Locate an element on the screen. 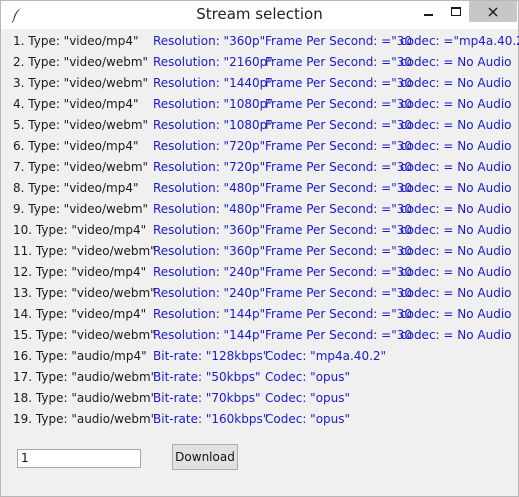  stream-resolution: Resolution: "1440p" is located at coordinates (213, 83).